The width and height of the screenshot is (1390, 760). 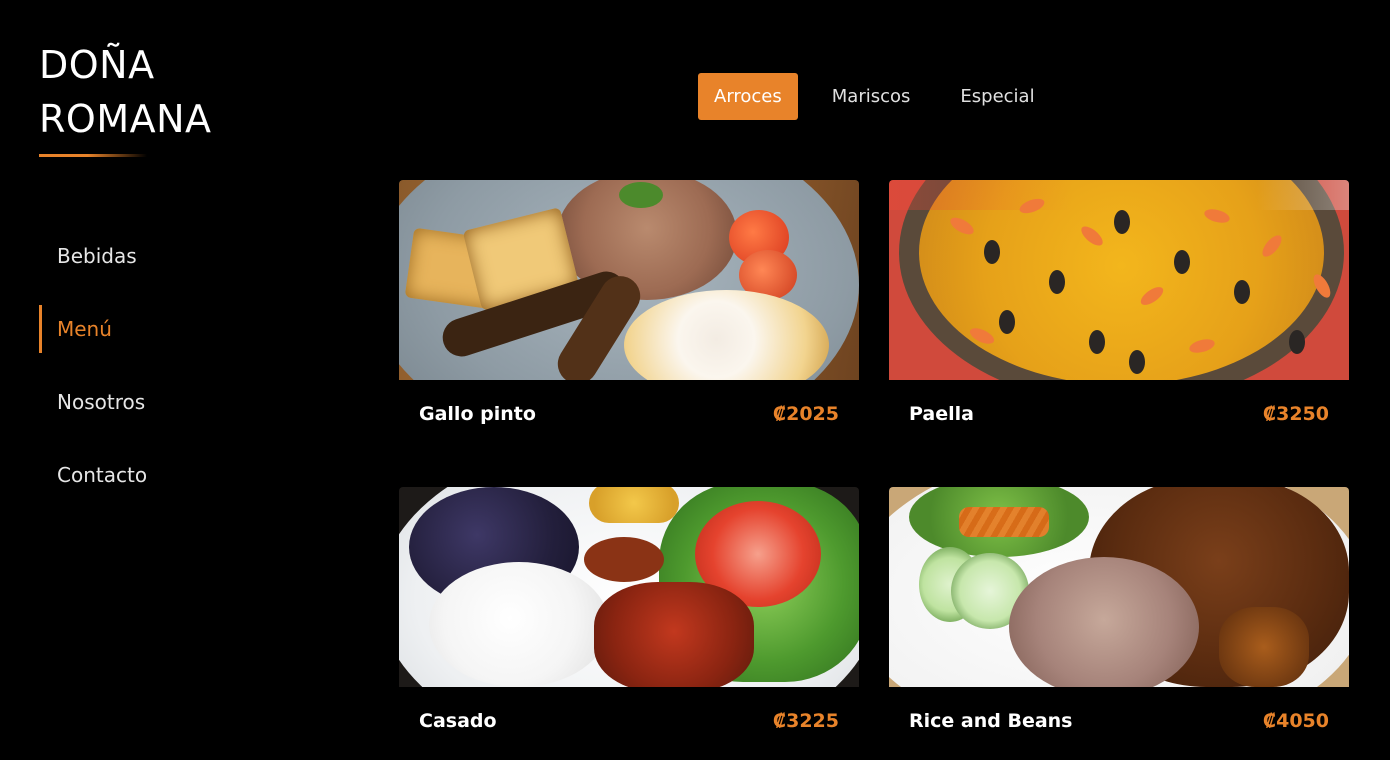 What do you see at coordinates (125, 119) in the screenshot?
I see `brand-line-2: ROMANA` at bounding box center [125, 119].